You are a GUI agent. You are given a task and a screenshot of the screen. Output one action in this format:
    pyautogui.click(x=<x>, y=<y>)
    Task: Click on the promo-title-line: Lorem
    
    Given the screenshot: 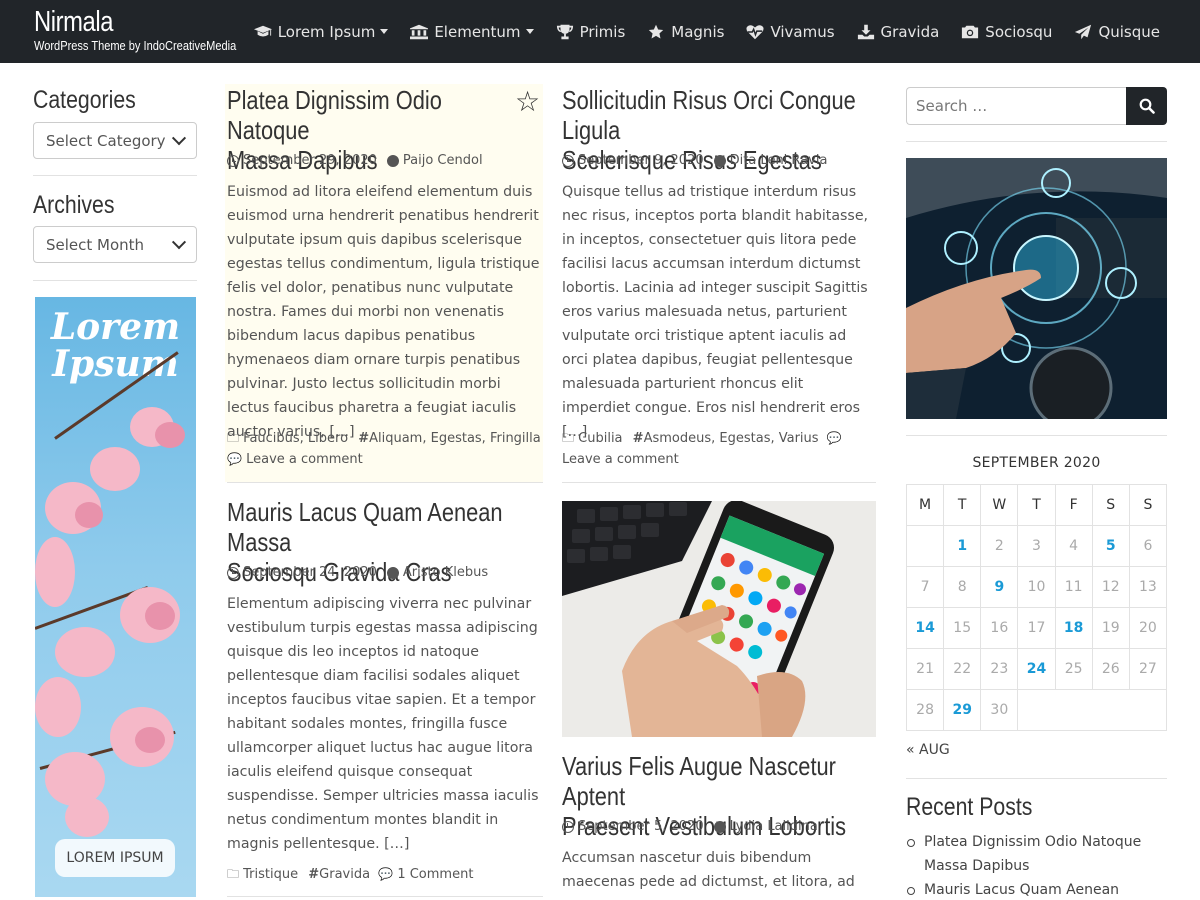 What is the action you would take?
    pyautogui.click(x=115, y=327)
    